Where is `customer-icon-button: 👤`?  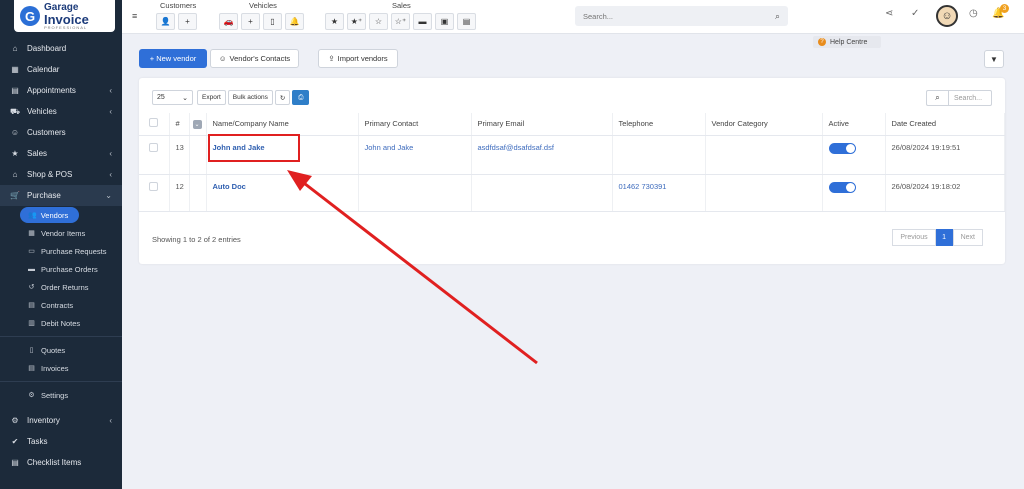
customer-icon-button: 👤 is located at coordinates (165, 21).